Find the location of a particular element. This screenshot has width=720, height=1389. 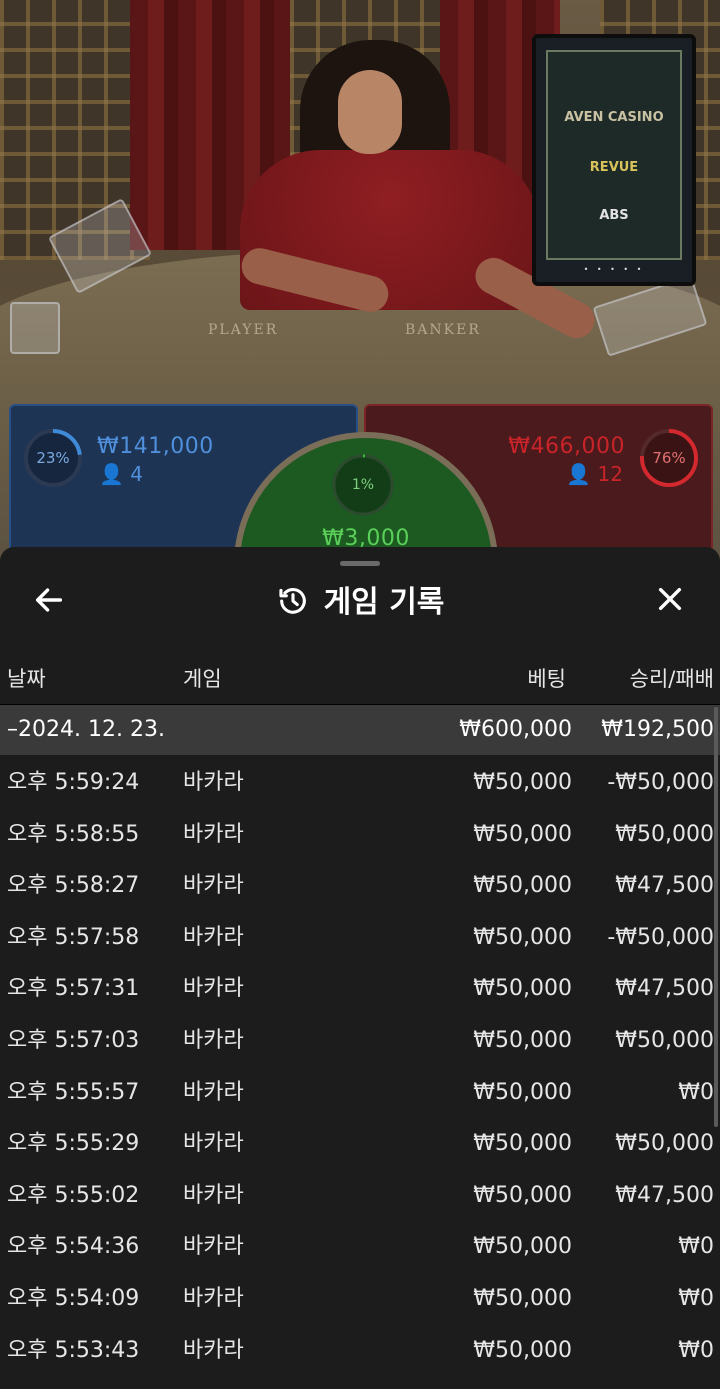

table-player-label: PLAYER is located at coordinates (243, 330).